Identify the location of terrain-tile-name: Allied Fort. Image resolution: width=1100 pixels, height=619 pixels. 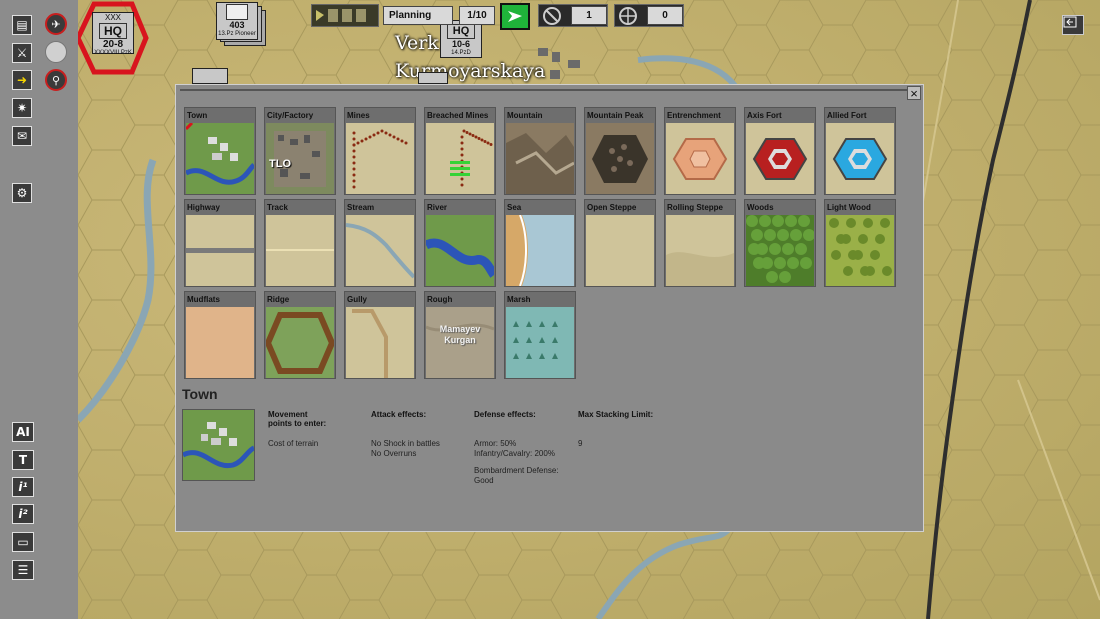
(847, 115).